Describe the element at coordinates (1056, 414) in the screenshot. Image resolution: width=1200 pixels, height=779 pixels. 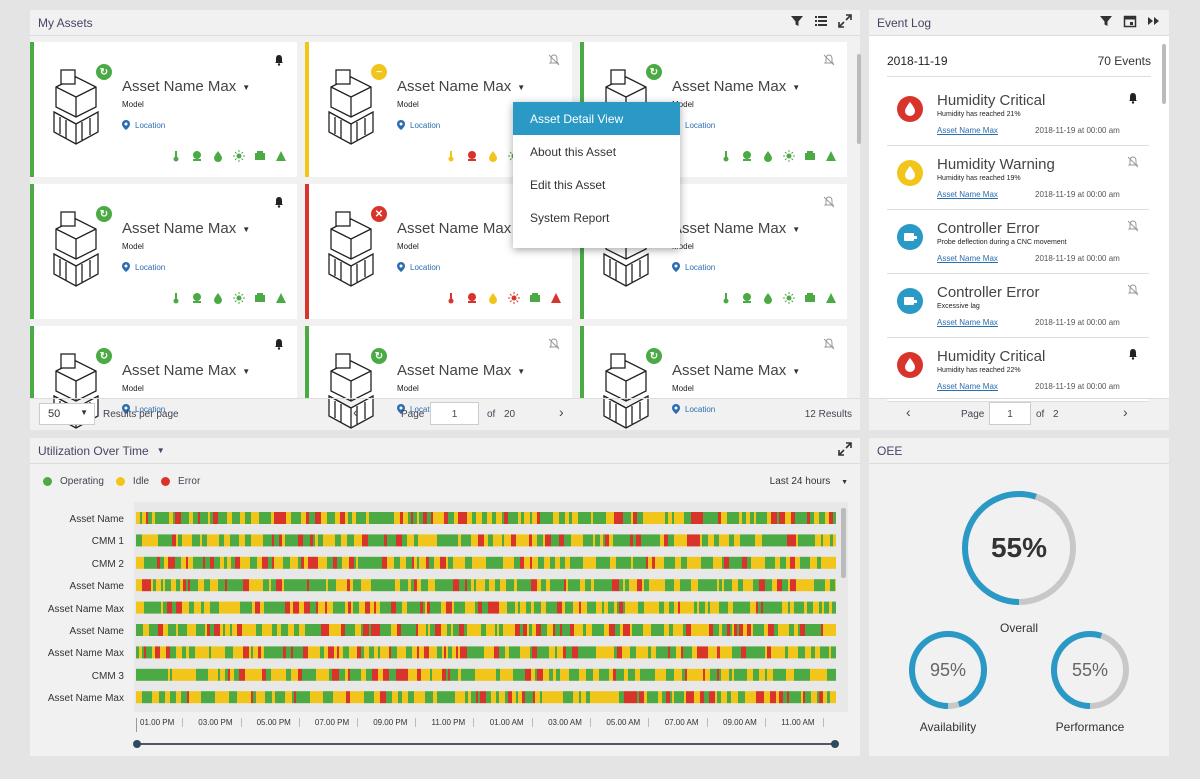
I see `total-pages: 2` at that location.